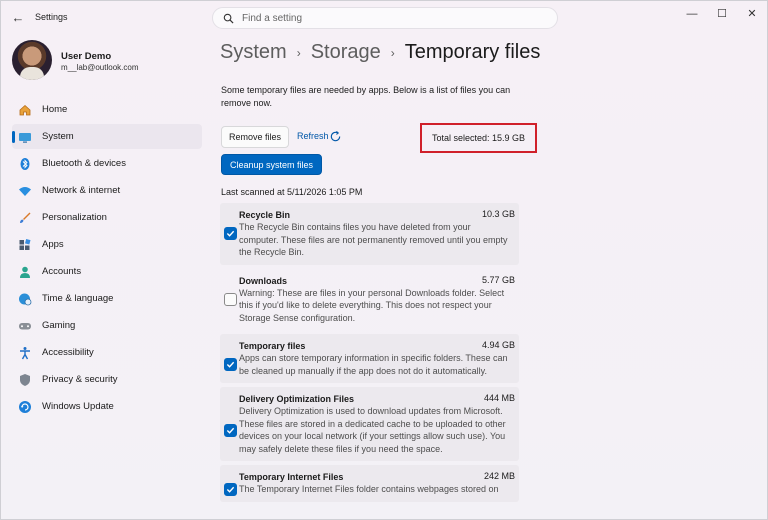 This screenshot has width=768, height=520. What do you see at coordinates (55, 109) in the screenshot?
I see `sidebar-item-label: Home` at bounding box center [55, 109].